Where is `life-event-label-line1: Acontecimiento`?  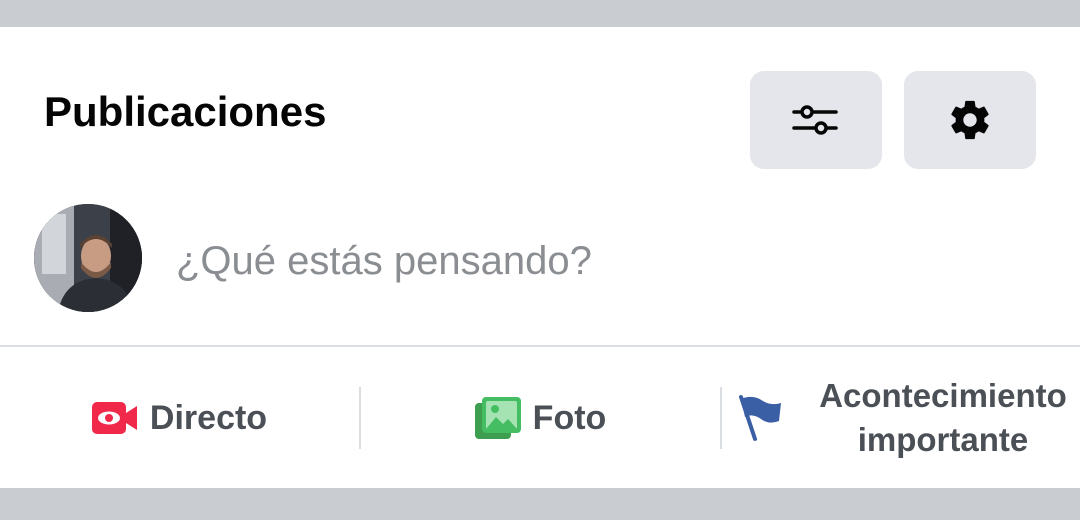 life-event-label-line1: Acontecimiento is located at coordinates (943, 395).